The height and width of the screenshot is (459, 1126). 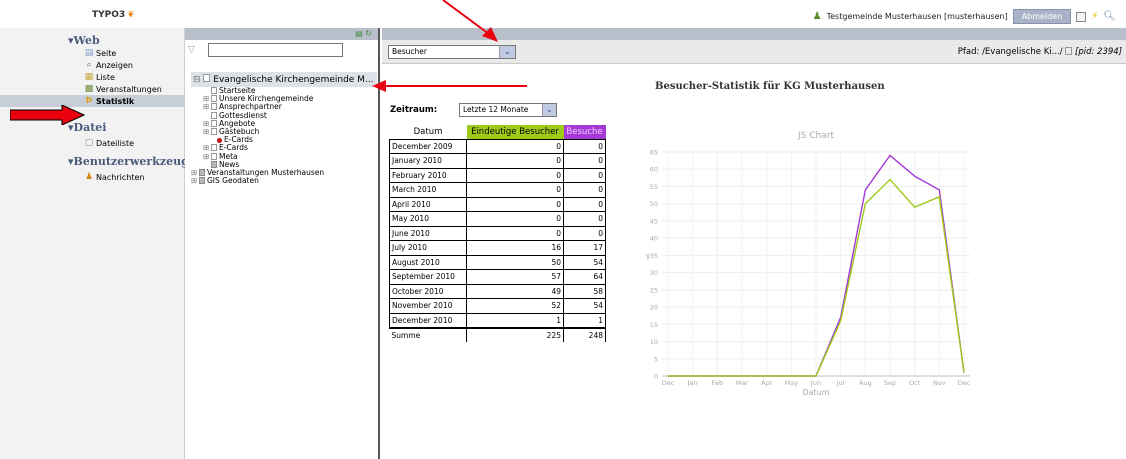 I want to click on tree-filter-input, so click(x=275, y=50).